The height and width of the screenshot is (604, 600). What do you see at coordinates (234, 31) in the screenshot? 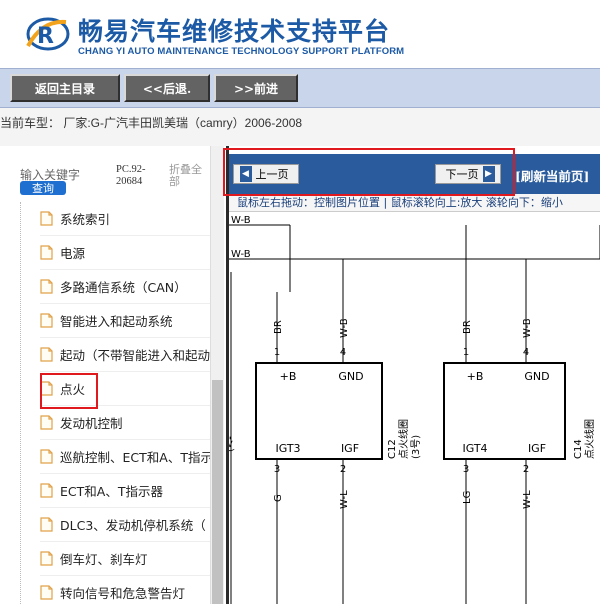
I see `app-title: 畅易汽车维修技术支持平台` at bounding box center [234, 31].